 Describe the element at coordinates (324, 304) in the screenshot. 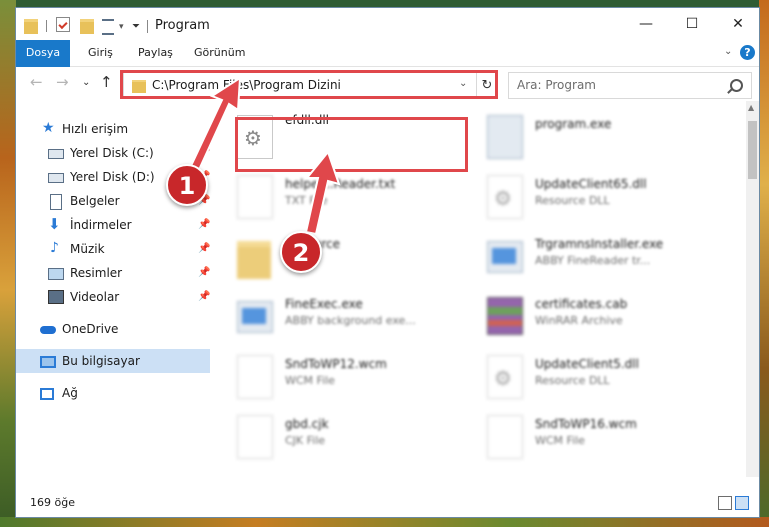

I see `file-name: FineExec.exe` at that location.